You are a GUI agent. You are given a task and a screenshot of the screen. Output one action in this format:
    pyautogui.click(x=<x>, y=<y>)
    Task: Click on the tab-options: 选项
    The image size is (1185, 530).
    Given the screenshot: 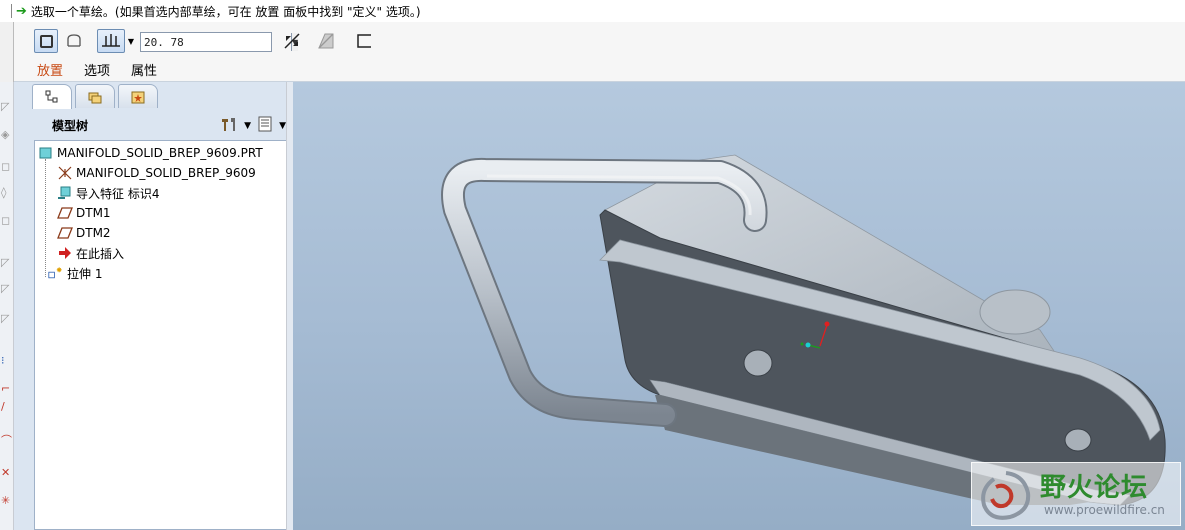 What is the action you would take?
    pyautogui.click(x=97, y=69)
    